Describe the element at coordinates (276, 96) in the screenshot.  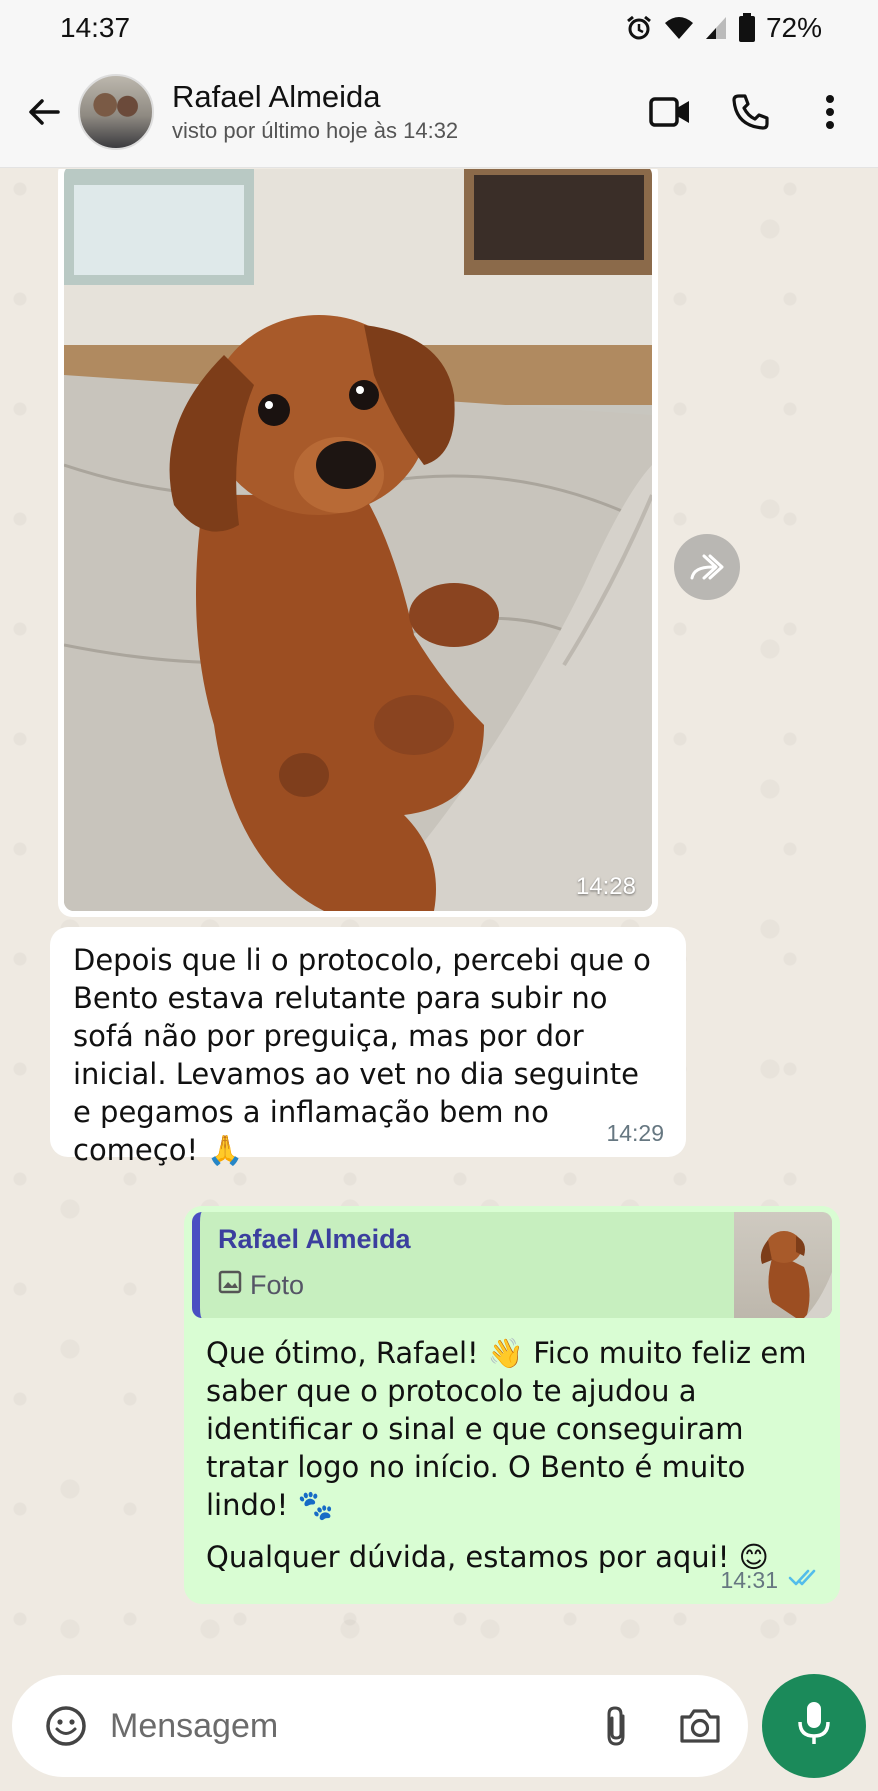
I see `contact-name: Rafael Almeida` at that location.